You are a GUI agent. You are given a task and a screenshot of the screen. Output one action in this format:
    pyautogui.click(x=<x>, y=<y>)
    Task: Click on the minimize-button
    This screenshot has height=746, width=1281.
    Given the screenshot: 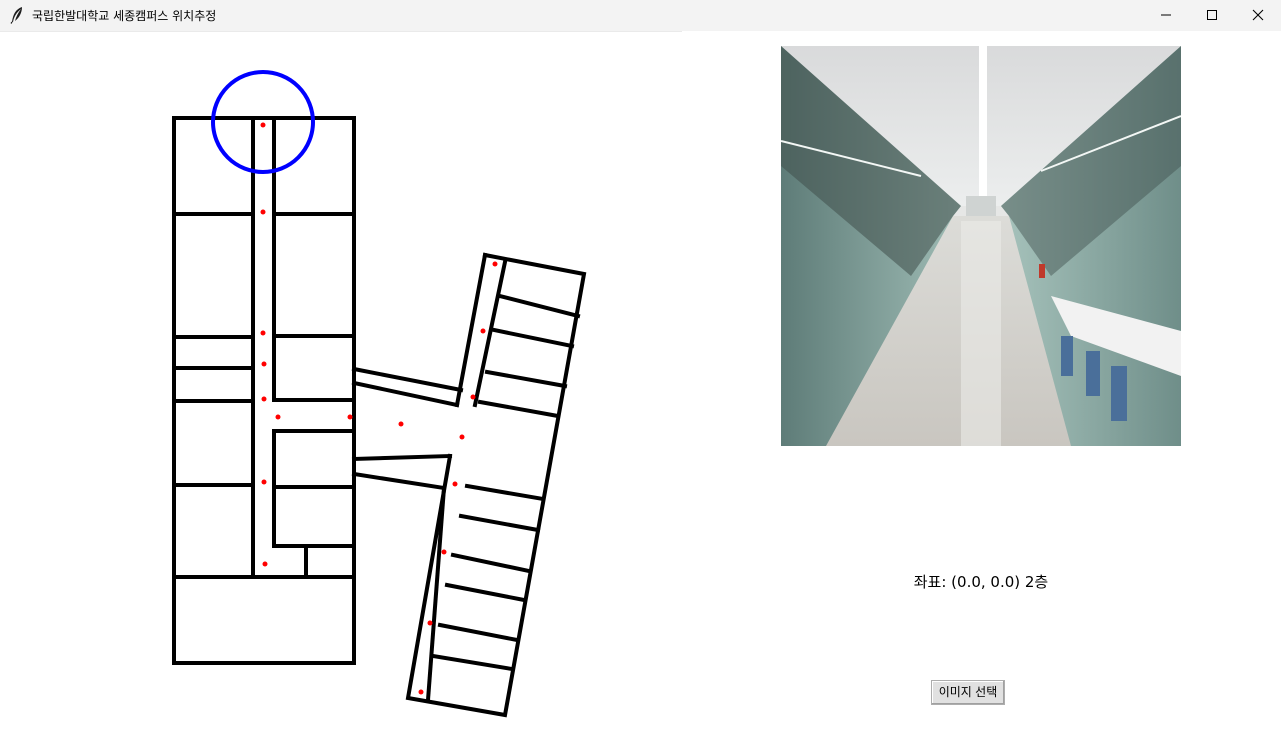 What is the action you would take?
    pyautogui.click(x=1166, y=15)
    